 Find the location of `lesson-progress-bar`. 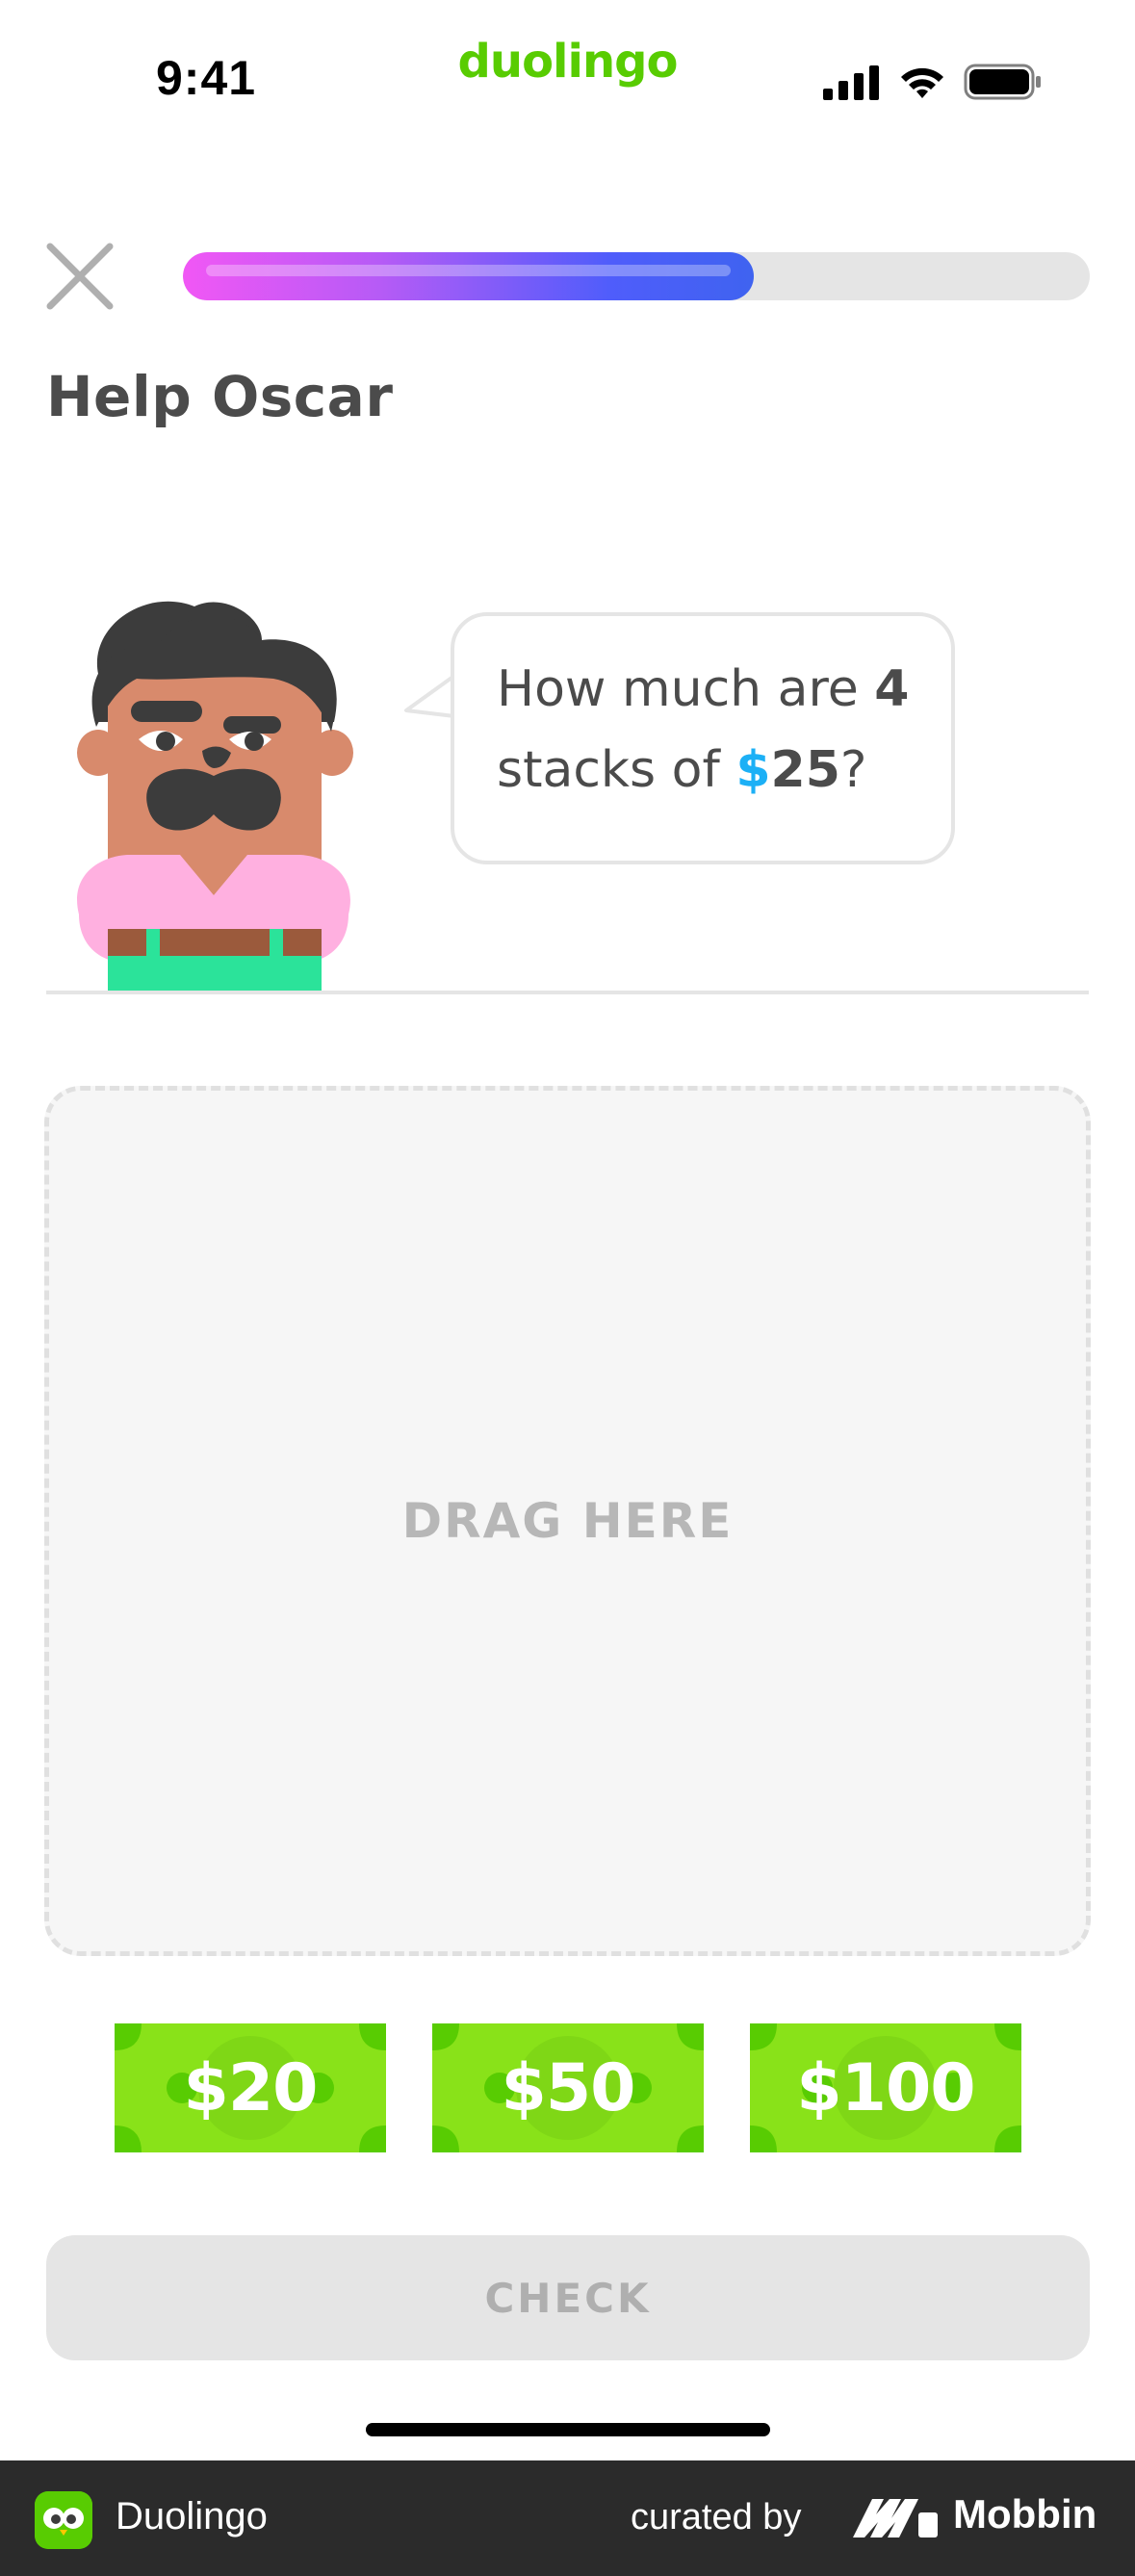

lesson-progress-bar is located at coordinates (636, 276).